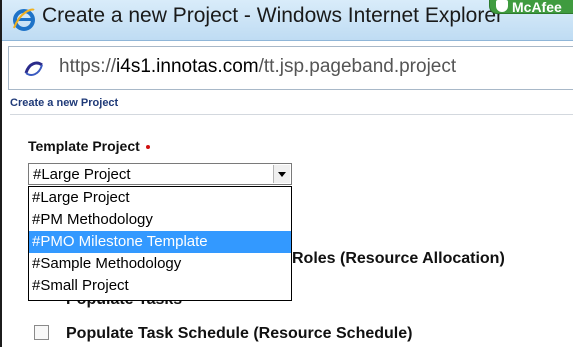 The width and height of the screenshot is (573, 347). I want to click on url-scheme: https://, so click(88, 66).